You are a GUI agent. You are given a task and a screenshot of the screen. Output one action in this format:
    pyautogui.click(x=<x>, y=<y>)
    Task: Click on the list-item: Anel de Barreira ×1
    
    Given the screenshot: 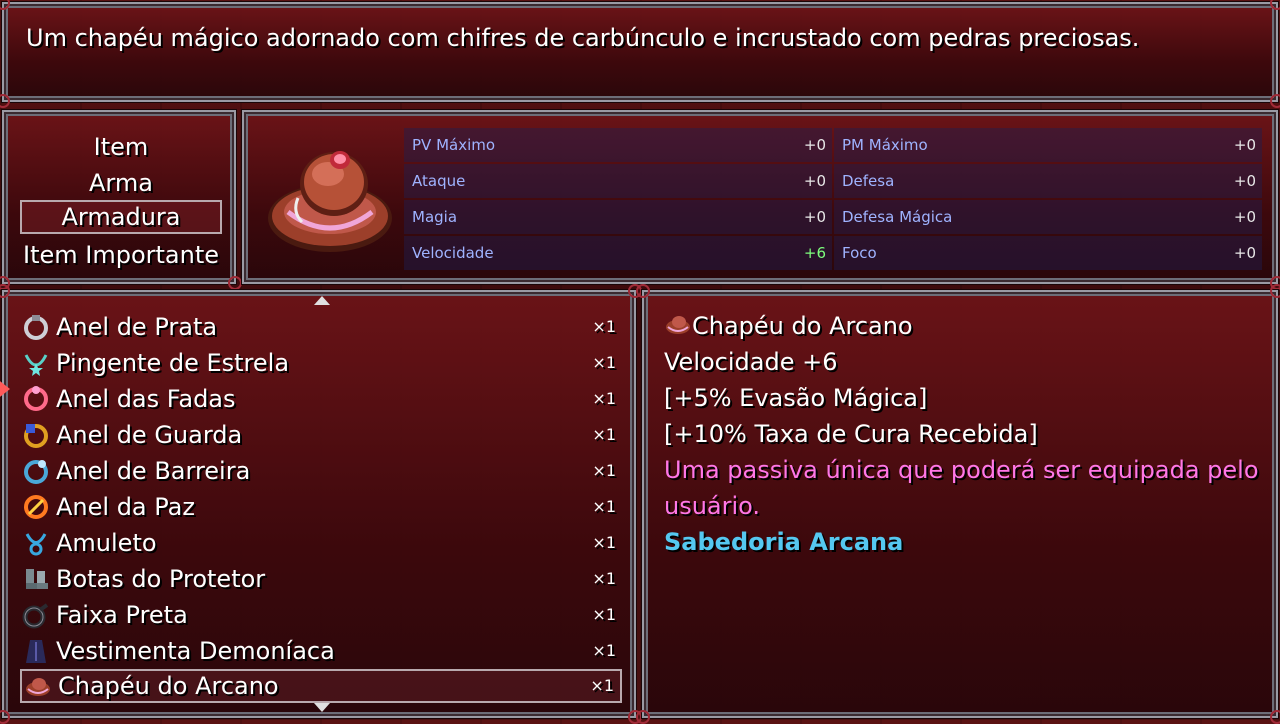 What is the action you would take?
    pyautogui.click(x=321, y=471)
    